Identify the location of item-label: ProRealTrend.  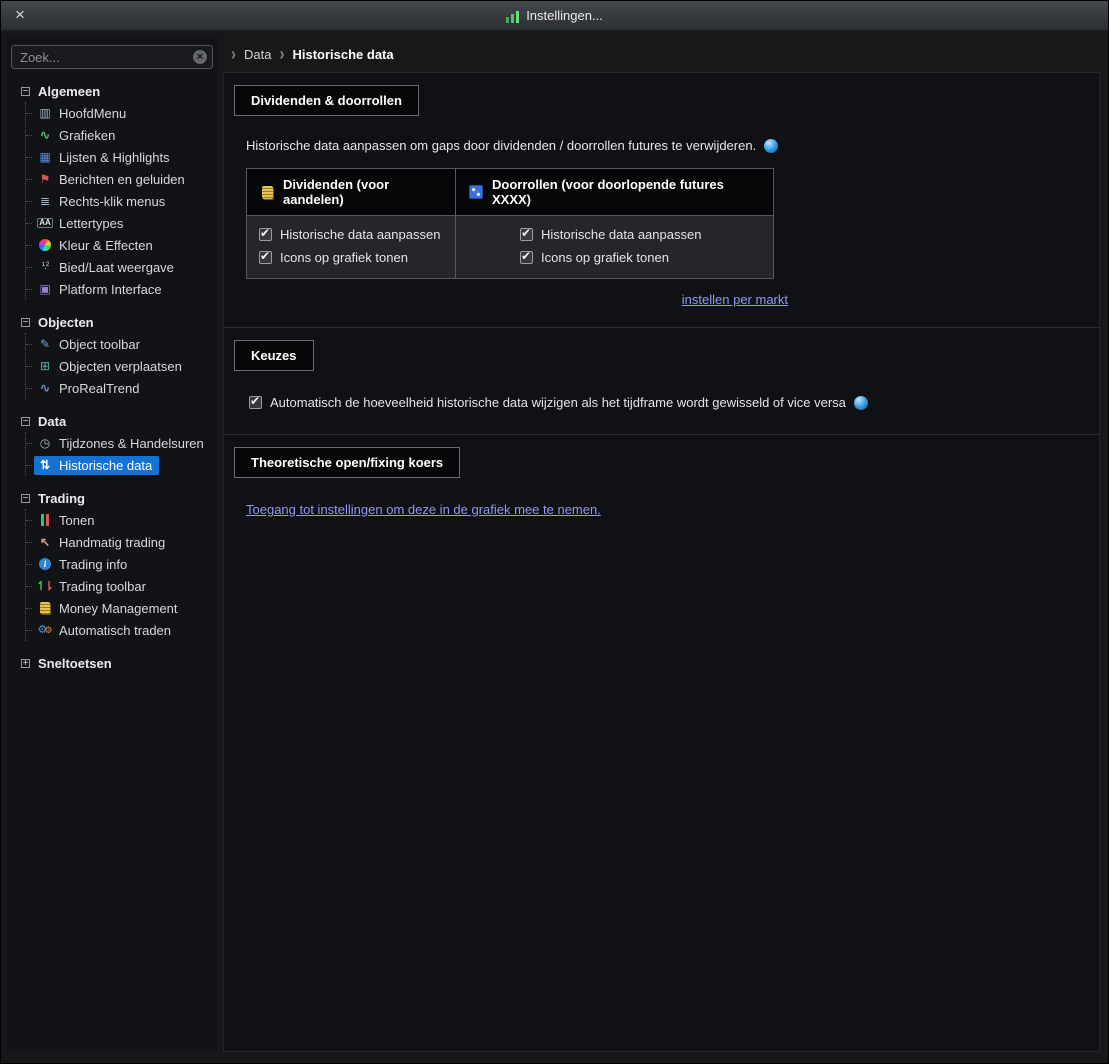
(99, 388).